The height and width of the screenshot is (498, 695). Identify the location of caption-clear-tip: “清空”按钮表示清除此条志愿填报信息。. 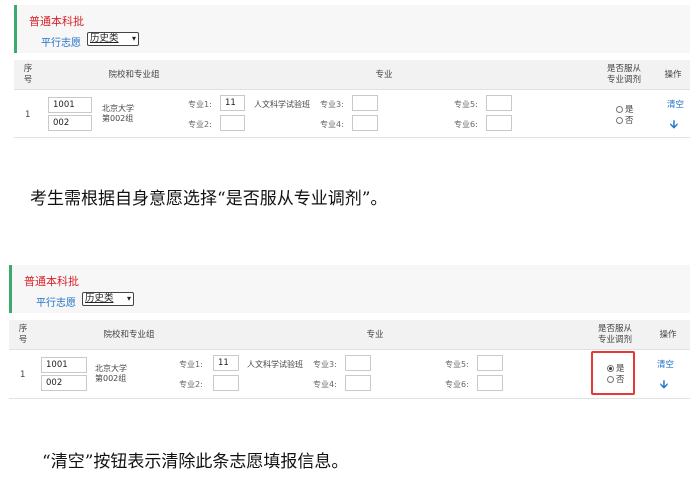
(195, 462).